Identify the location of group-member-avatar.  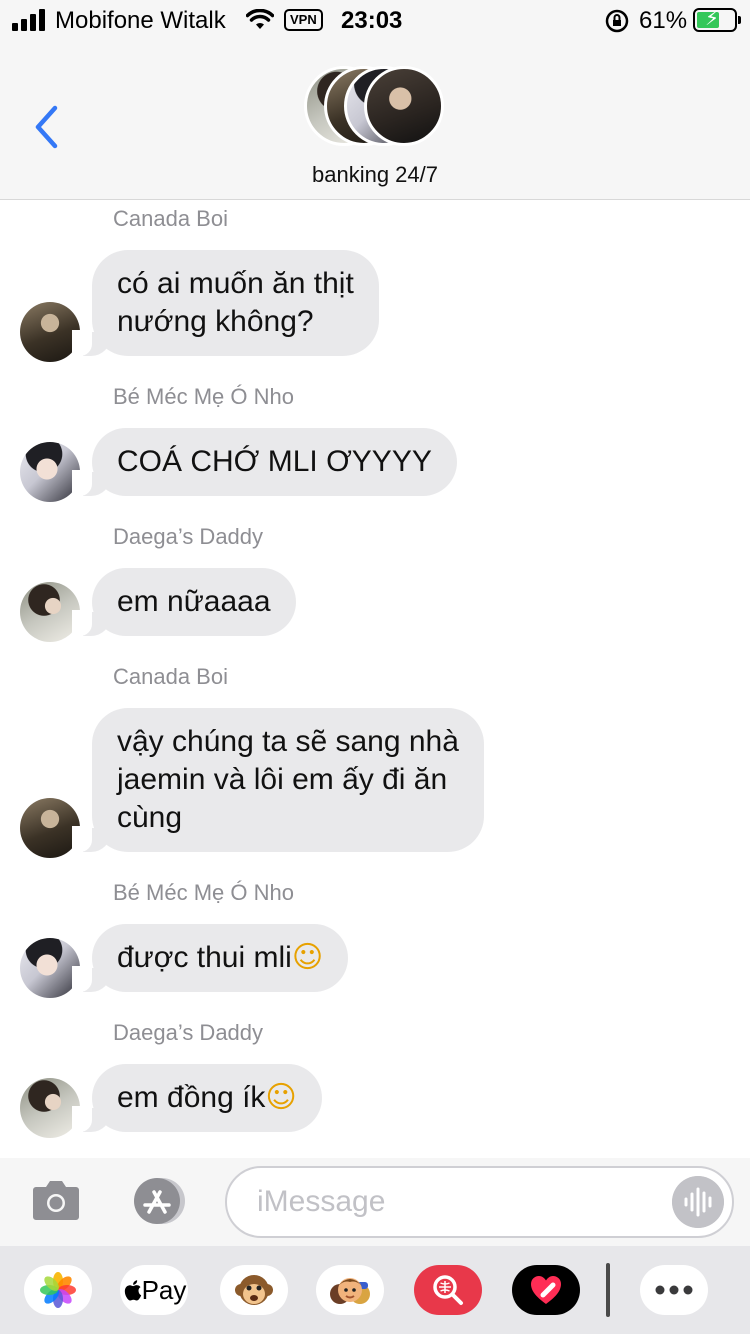
(404, 106).